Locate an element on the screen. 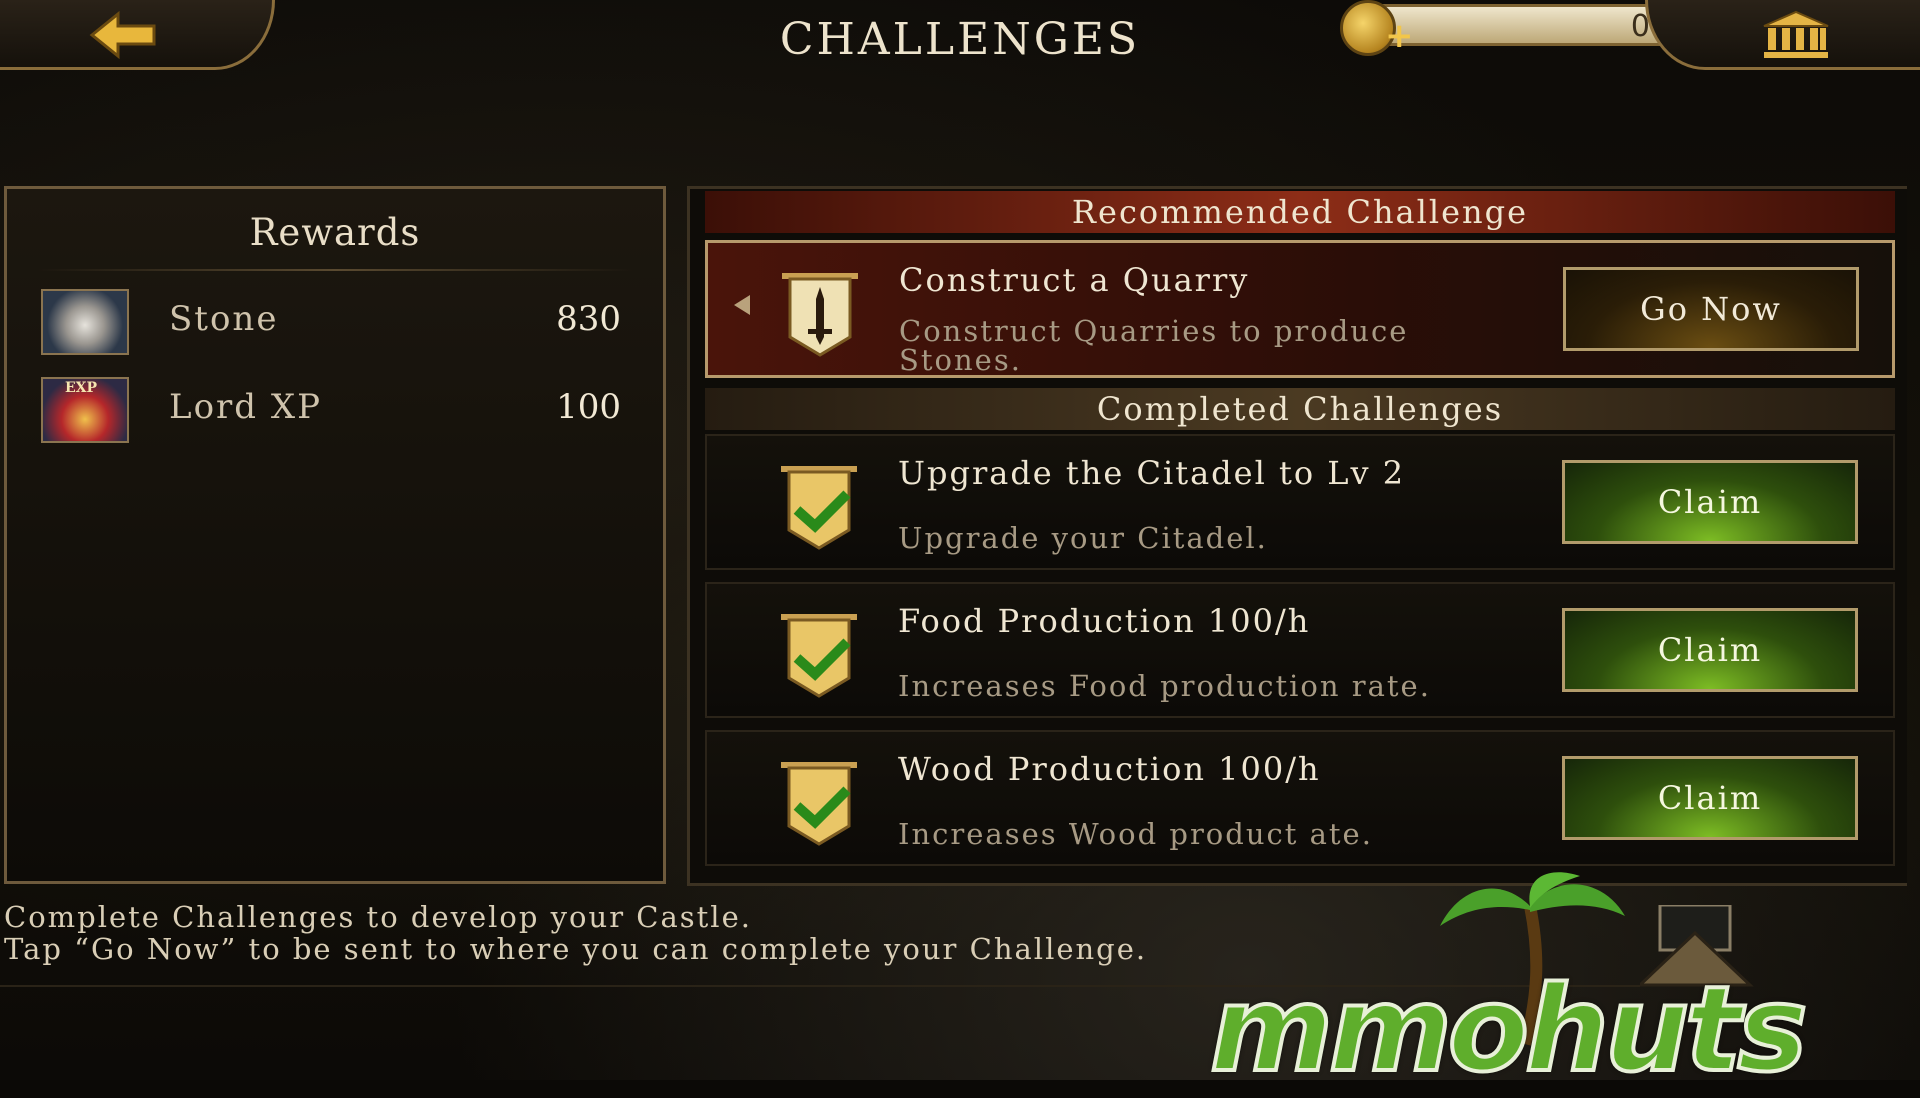  add-currency-icon: + is located at coordinates (1399, 36).